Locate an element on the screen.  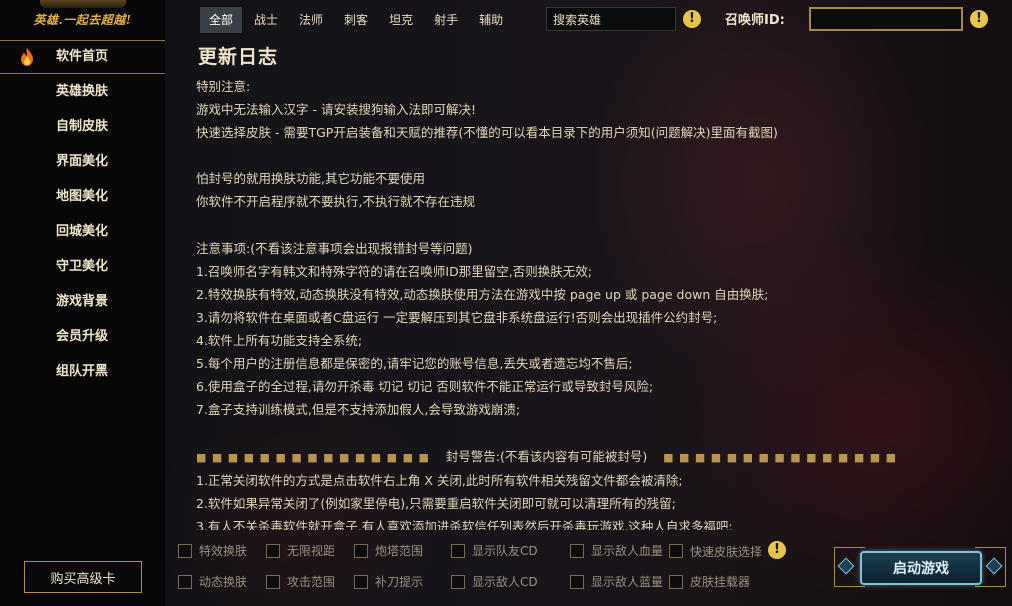
changelog-line: 怕封号的就用换肤功能,其它功能不要使用 is located at coordinates (310, 179).